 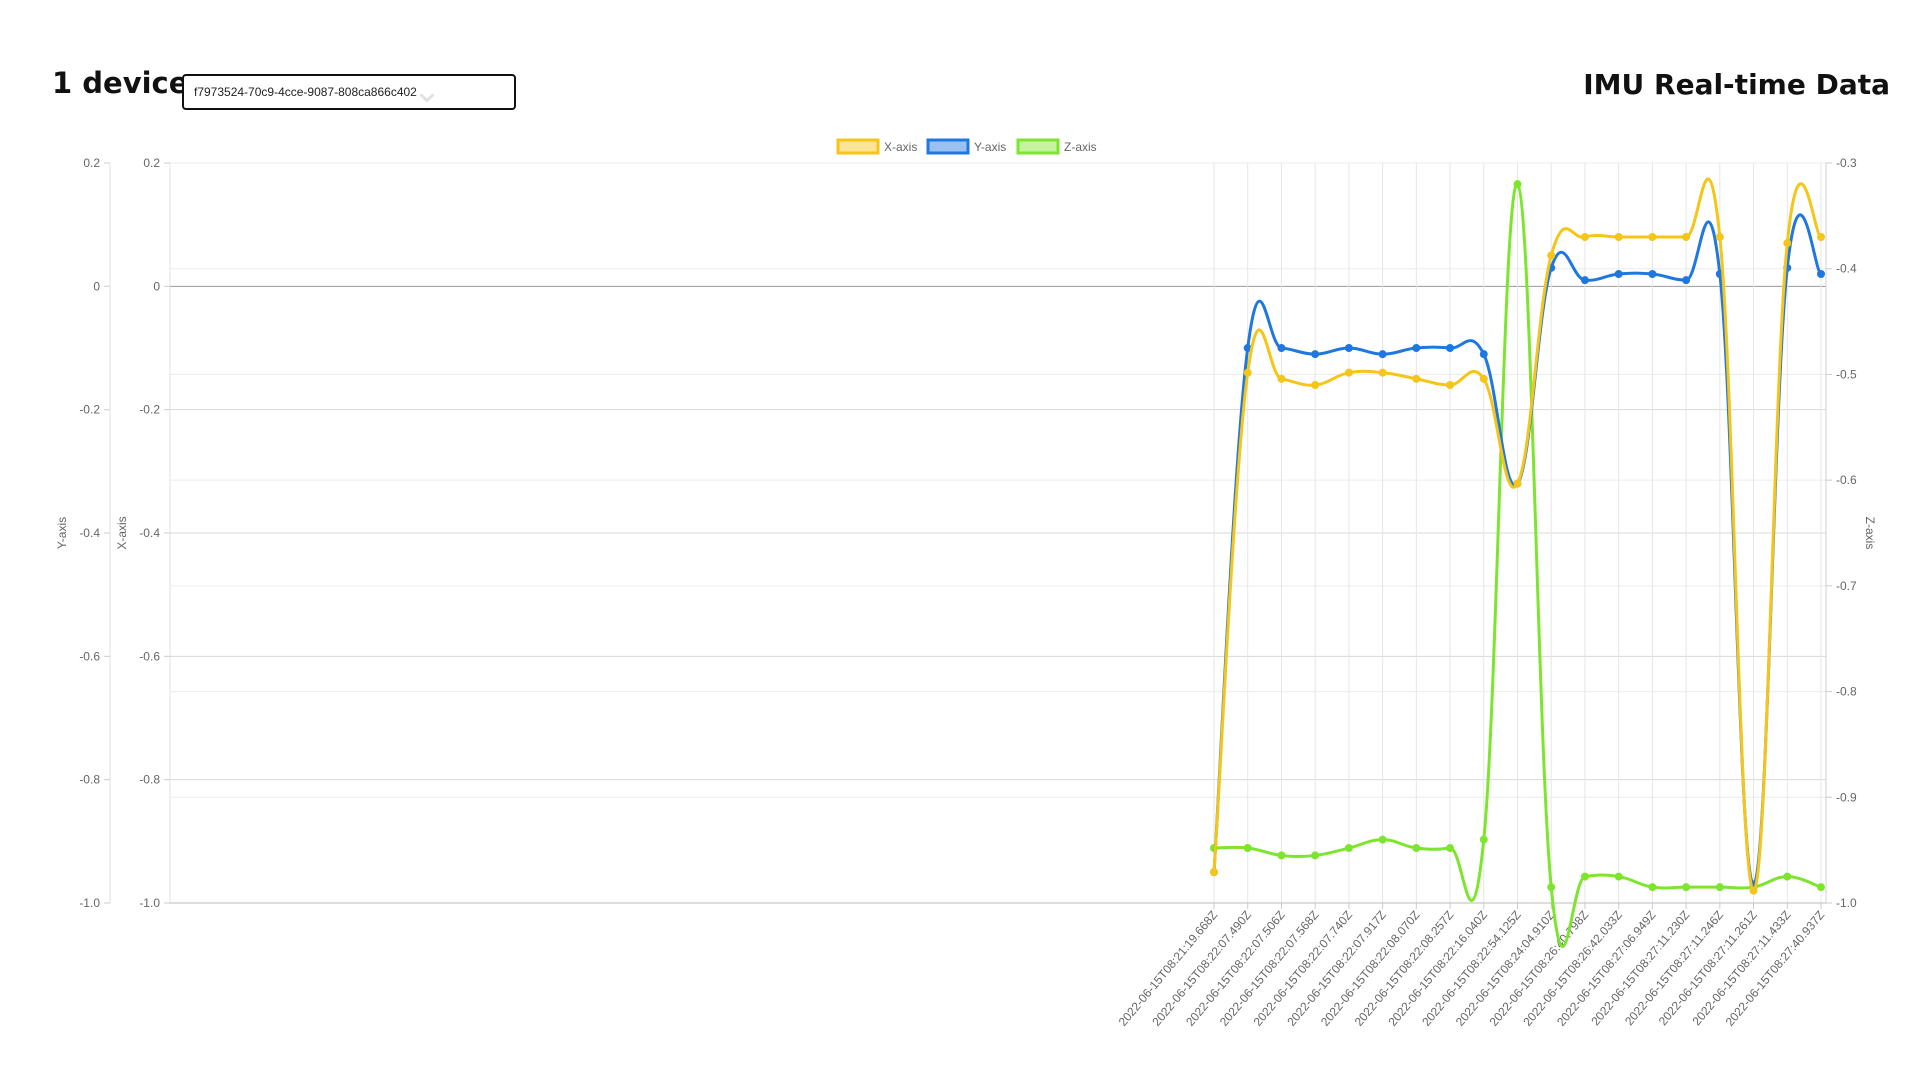 I want to click on y-axis-tick-label: 0, so click(x=96, y=286).